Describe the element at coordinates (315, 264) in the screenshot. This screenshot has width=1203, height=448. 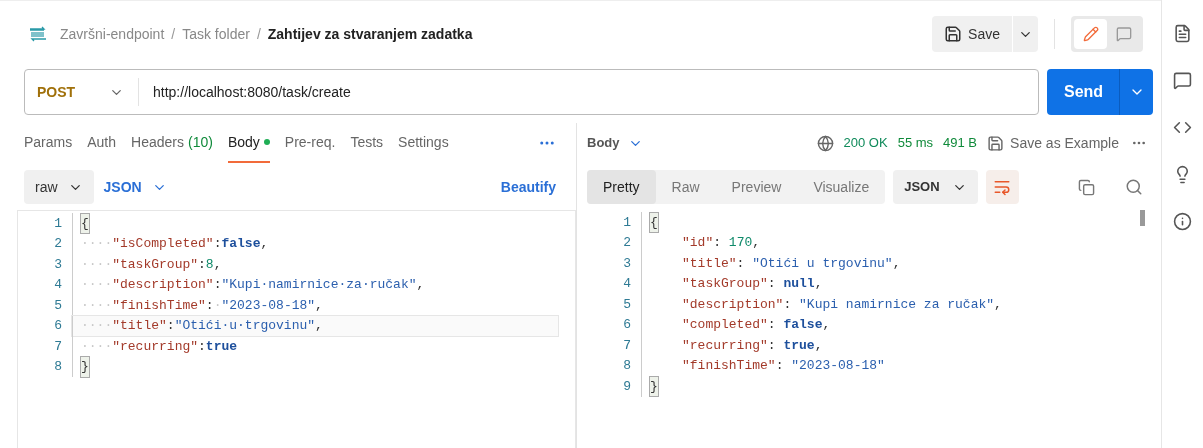
I see `code-line: ····"taskGroup":8,` at that location.